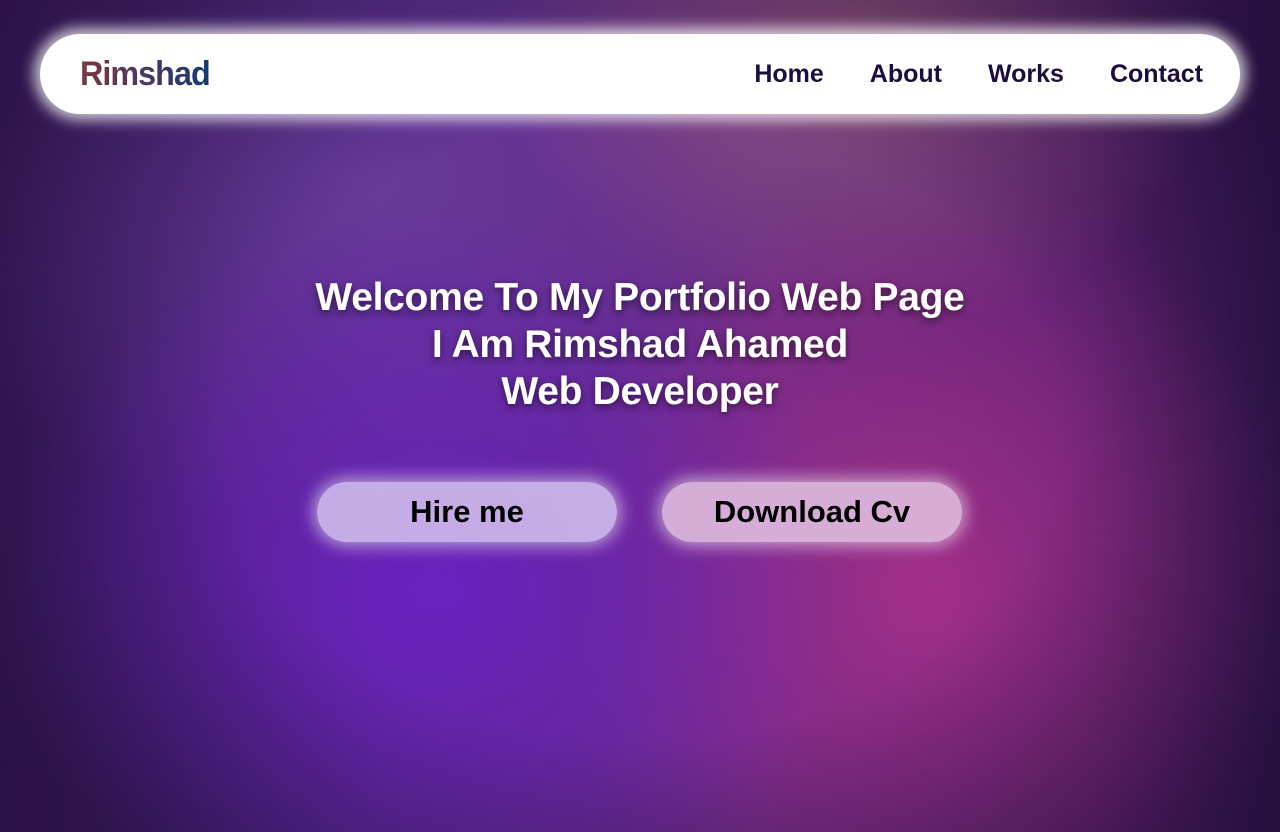 The width and height of the screenshot is (1280, 832). I want to click on hero-buttons: Hire me Download Cv, so click(640, 512).